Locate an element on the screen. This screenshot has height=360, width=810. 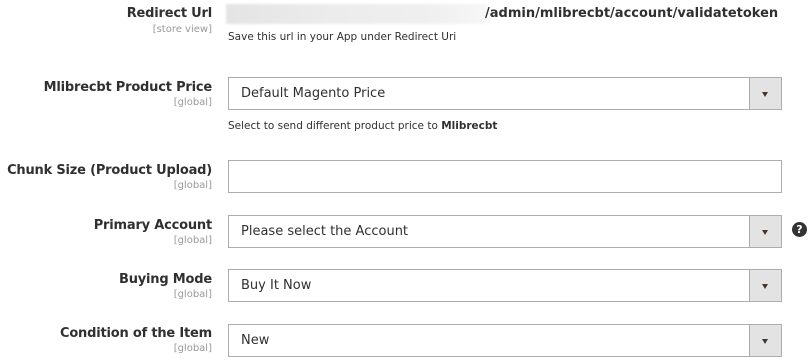
redirect-url-label: Redirect Url is located at coordinates (169, 13).